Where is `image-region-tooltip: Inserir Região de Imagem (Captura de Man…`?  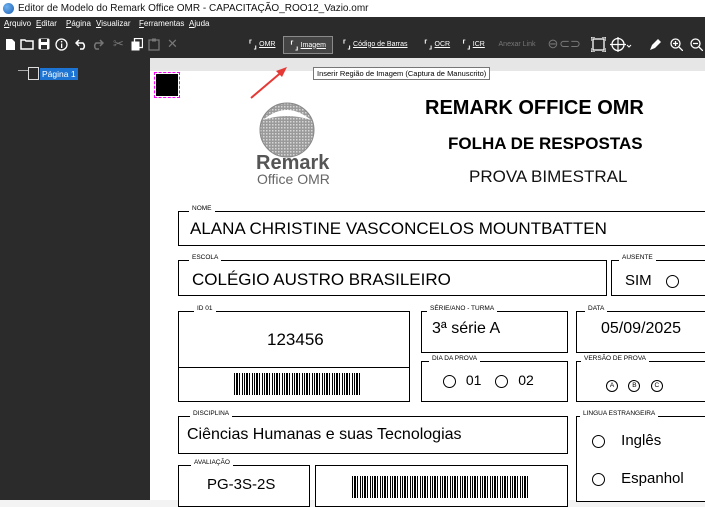
image-region-tooltip: Inserir Região de Imagem (Captura de Man… is located at coordinates (402, 73).